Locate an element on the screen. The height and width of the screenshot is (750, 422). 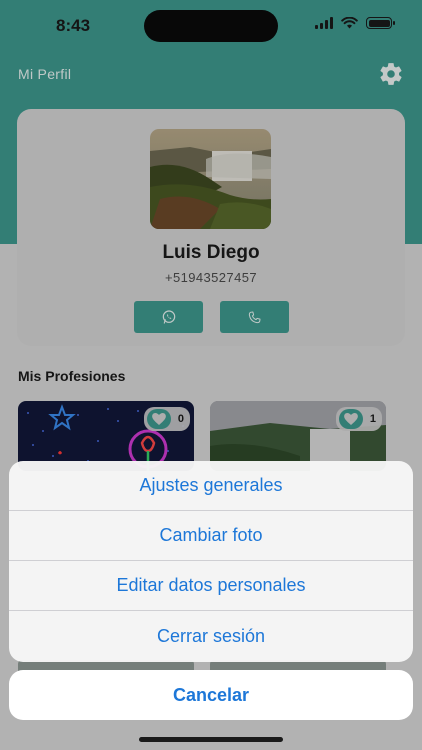
action-change-photo: Cambiar foto is located at coordinates (211, 536).